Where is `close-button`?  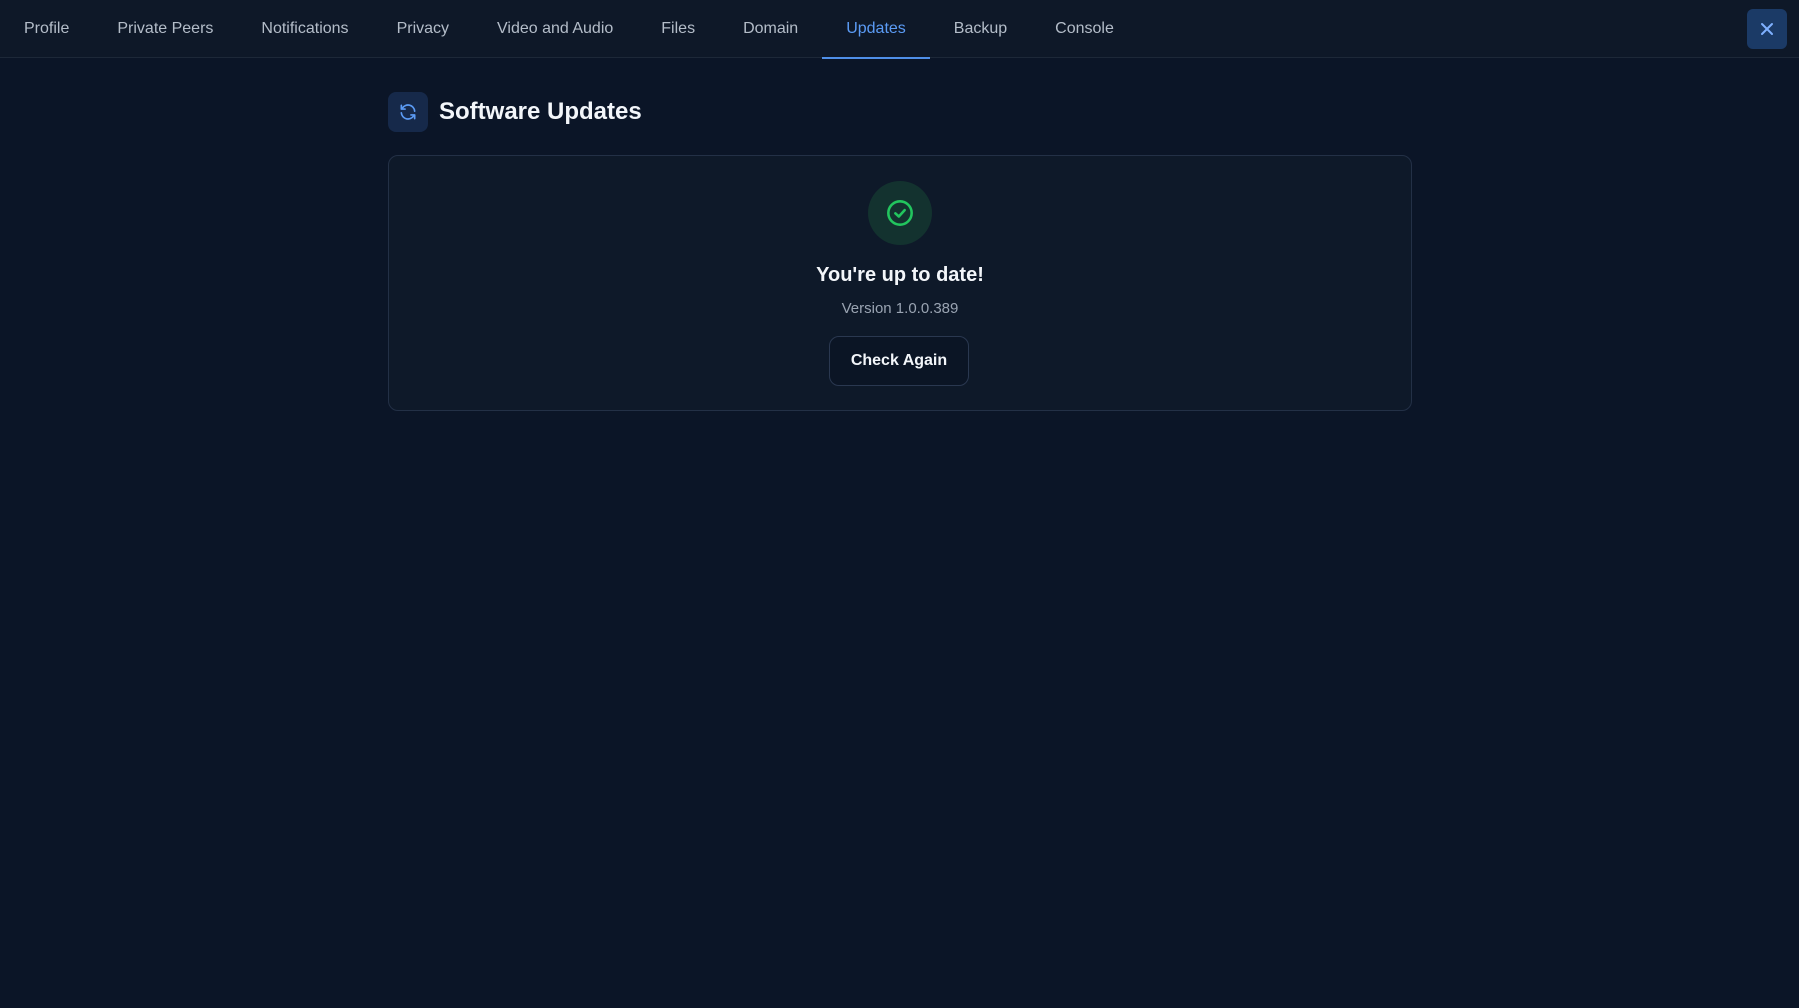 close-button is located at coordinates (1767, 29).